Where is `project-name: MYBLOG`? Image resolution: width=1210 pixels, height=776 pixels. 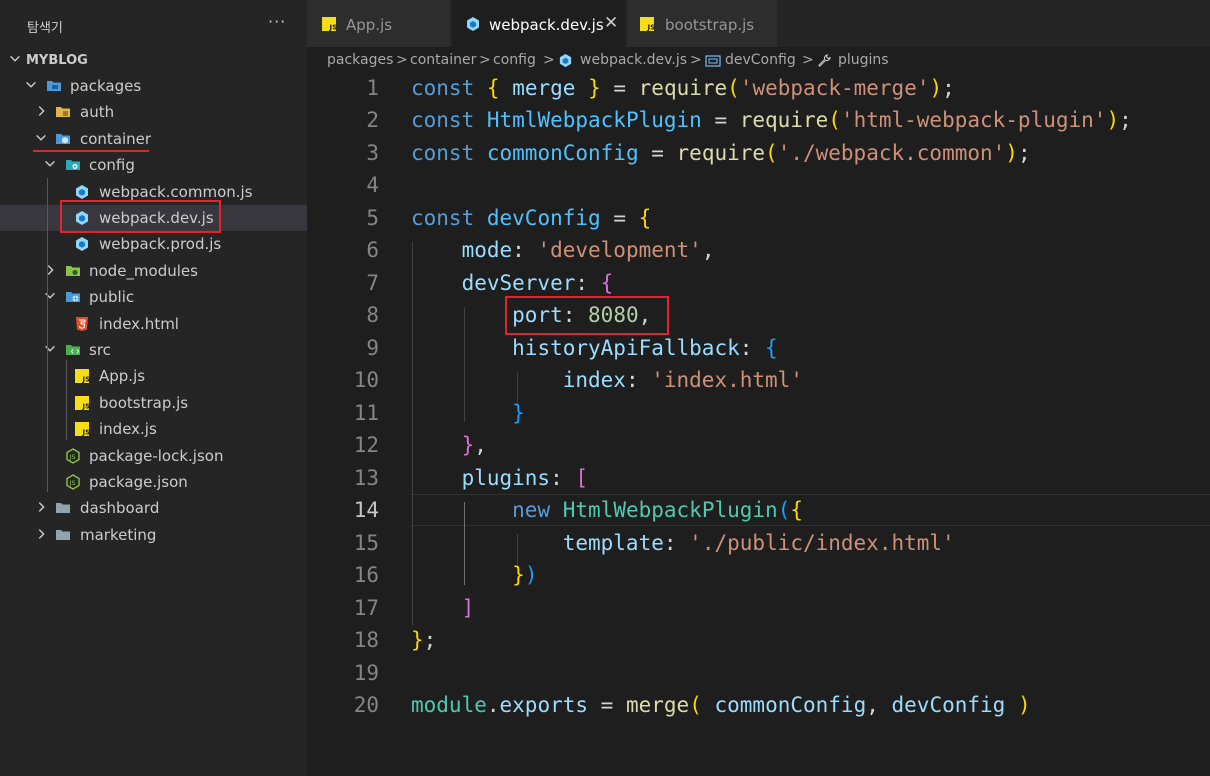
project-name: MYBLOG is located at coordinates (57, 60).